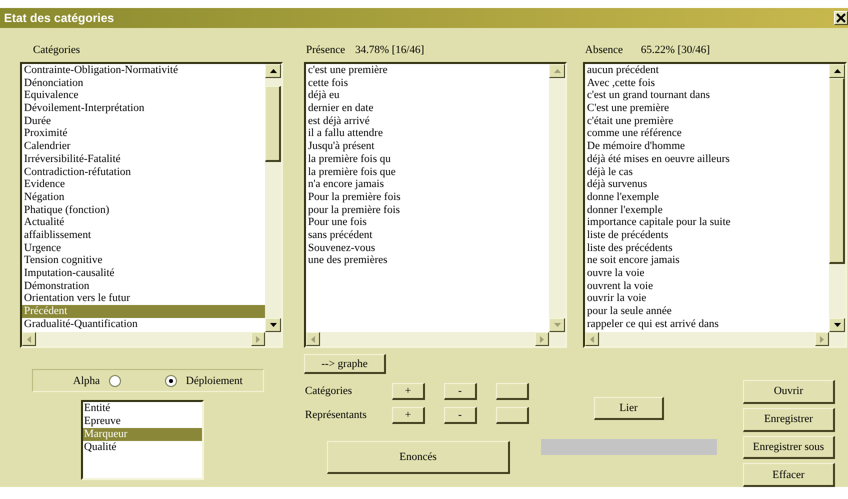 This screenshot has height=499, width=848. What do you see at coordinates (707, 222) in the screenshot?
I see `list-item: importance capitale pour la suite` at bounding box center [707, 222].